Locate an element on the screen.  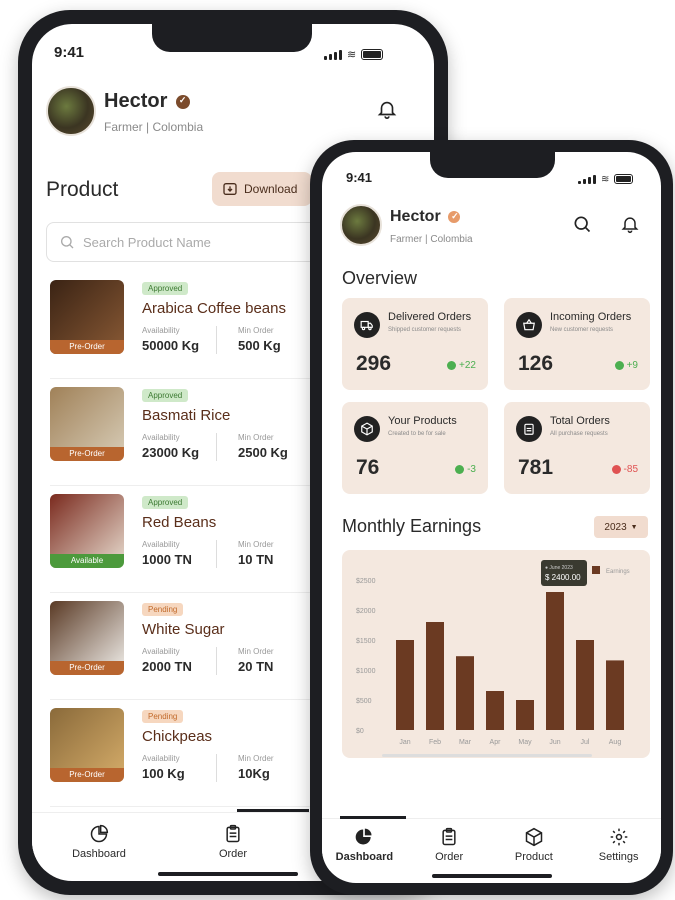
profile-subtitle: Farmer | Colombia is located at coordinates (431, 239).